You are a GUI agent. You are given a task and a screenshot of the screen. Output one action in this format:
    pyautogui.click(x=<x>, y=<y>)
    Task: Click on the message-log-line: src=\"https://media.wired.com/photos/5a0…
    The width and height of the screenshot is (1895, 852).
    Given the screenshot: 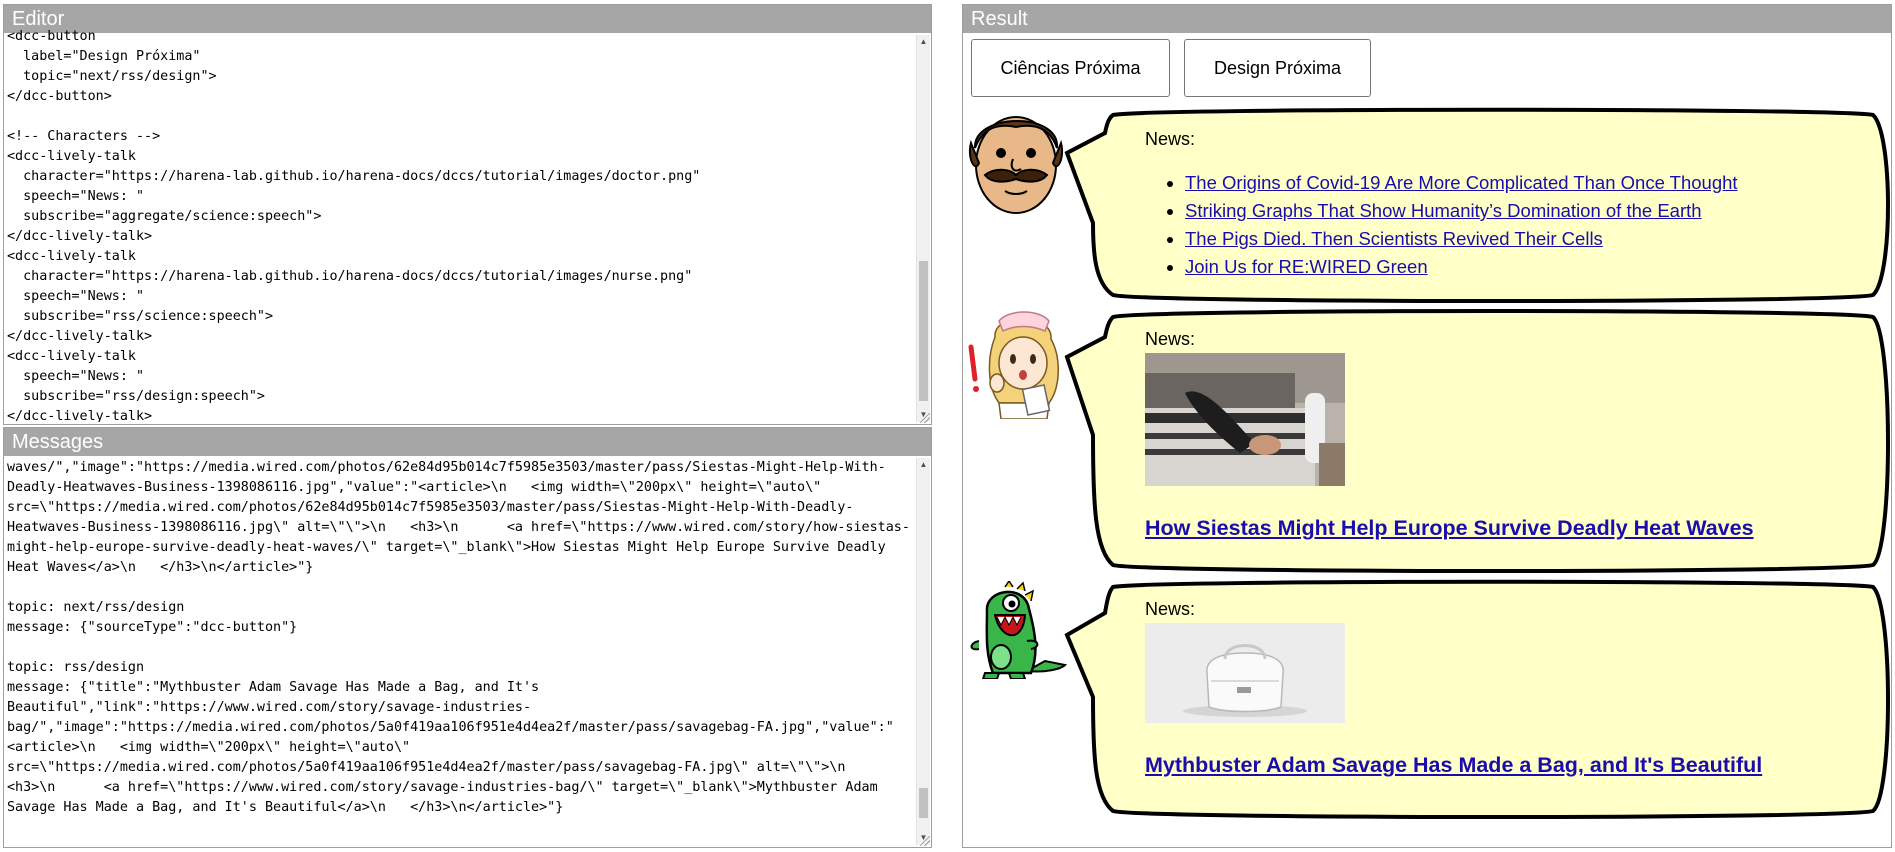 What is the action you would take?
    pyautogui.click(x=426, y=767)
    